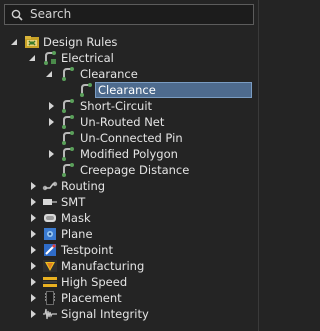 Image resolution: width=320 pixels, height=331 pixels. I want to click on tree-item-label: SMT, so click(73, 202).